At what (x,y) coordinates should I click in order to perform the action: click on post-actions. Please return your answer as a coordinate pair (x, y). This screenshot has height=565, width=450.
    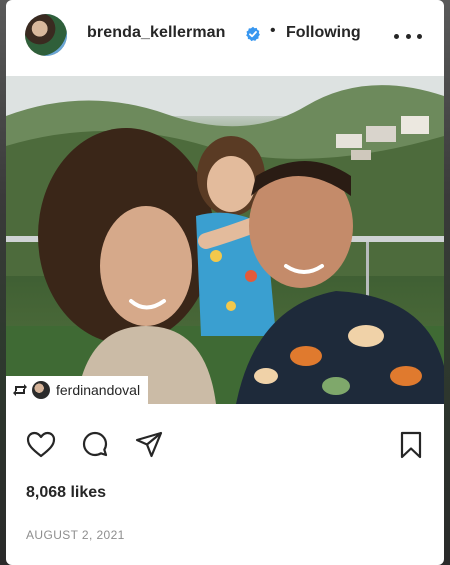
    Looking at the image, I should click on (225, 443).